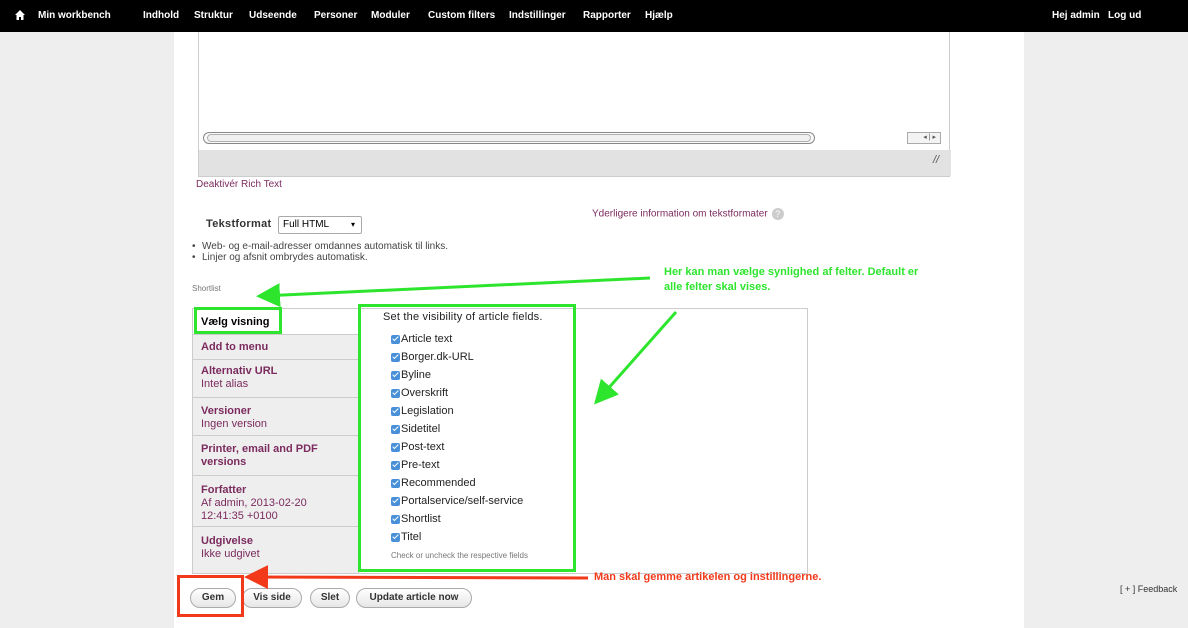 The width and height of the screenshot is (1188, 628). Describe the element at coordinates (239, 184) in the screenshot. I see `deactivate-rich-text-link: Deaktivér Rich Text` at that location.